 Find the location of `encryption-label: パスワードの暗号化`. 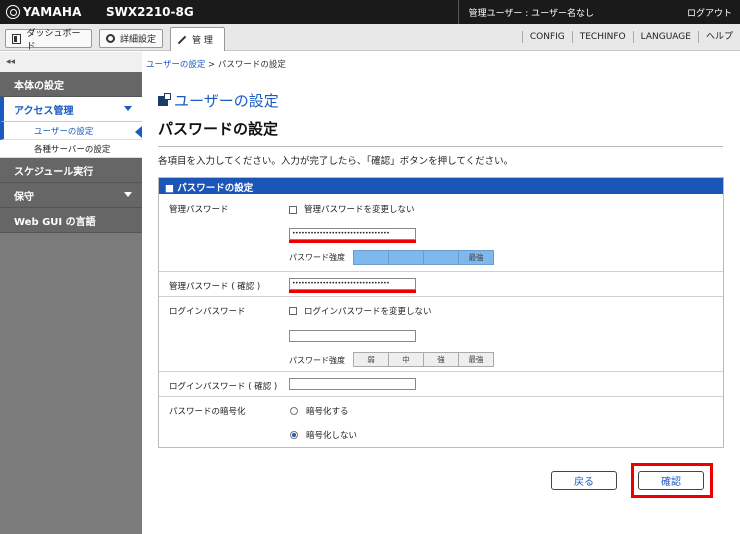

encryption-label: パスワードの暗号化 is located at coordinates (207, 412).